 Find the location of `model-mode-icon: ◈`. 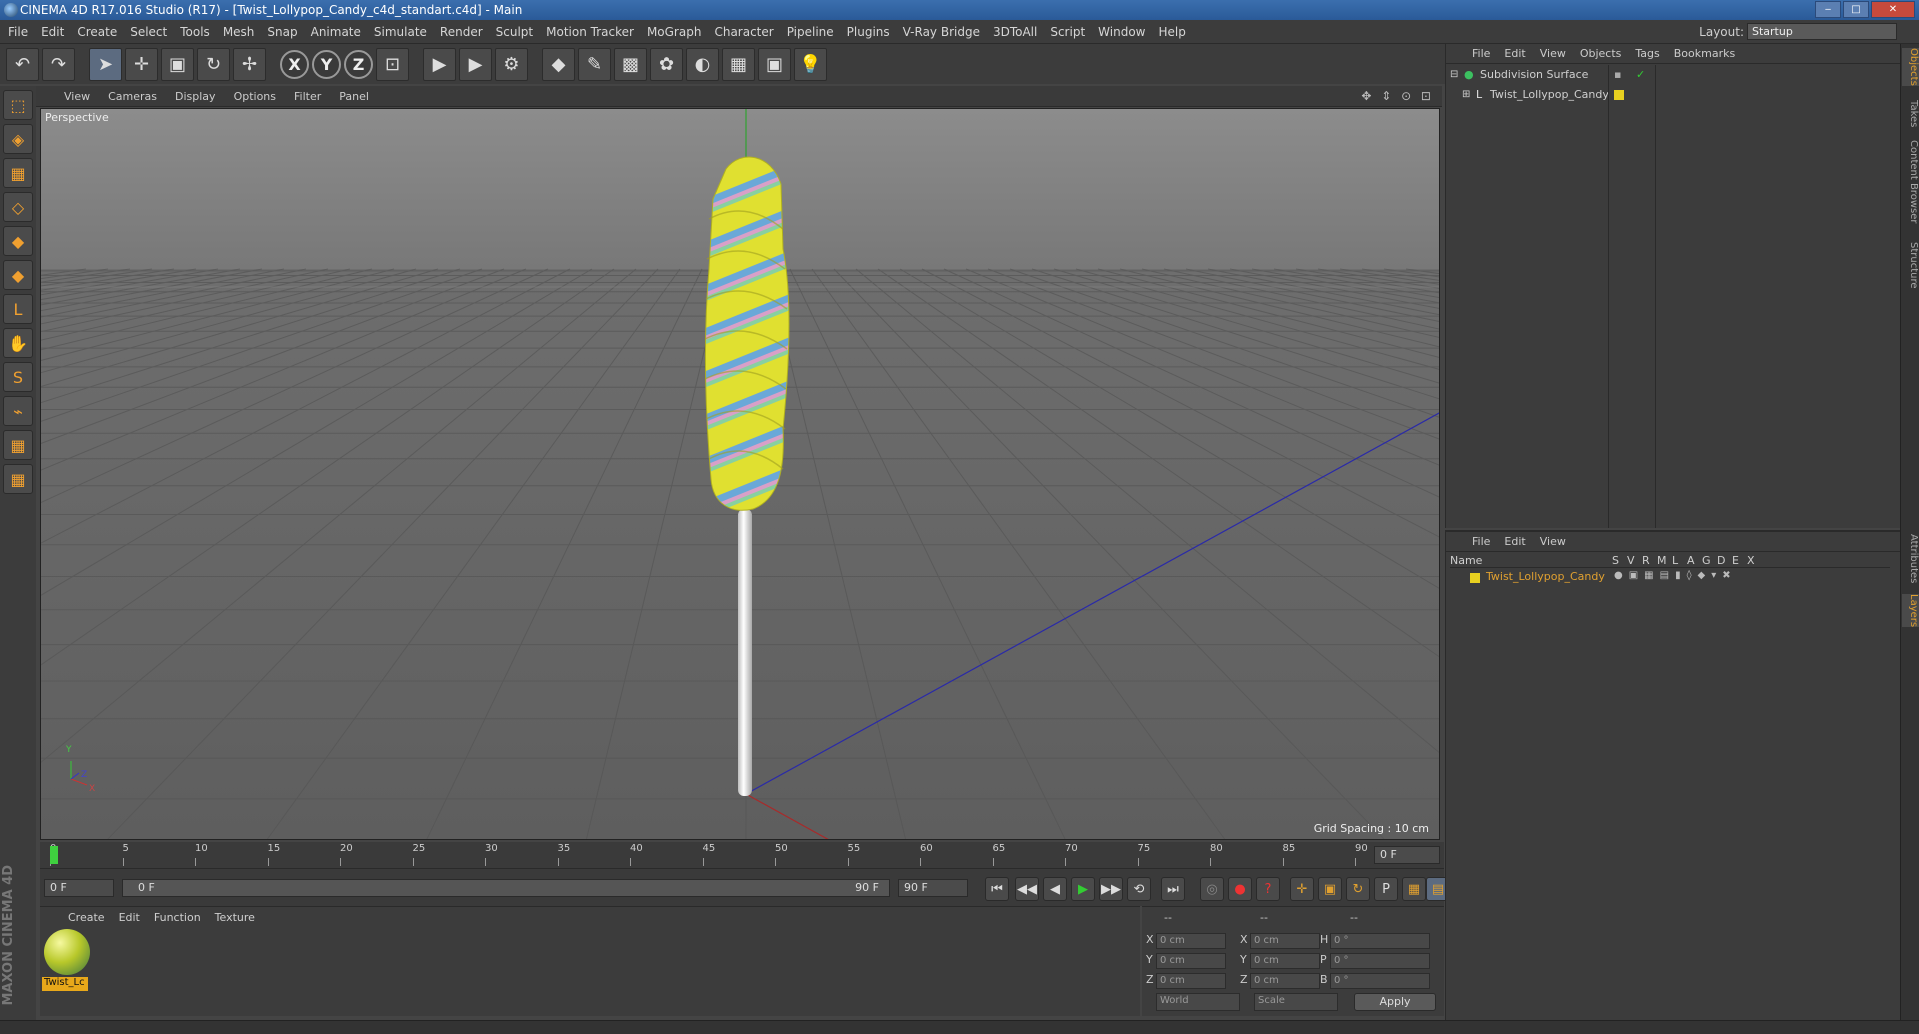

model-mode-icon: ◈ is located at coordinates (18, 139).